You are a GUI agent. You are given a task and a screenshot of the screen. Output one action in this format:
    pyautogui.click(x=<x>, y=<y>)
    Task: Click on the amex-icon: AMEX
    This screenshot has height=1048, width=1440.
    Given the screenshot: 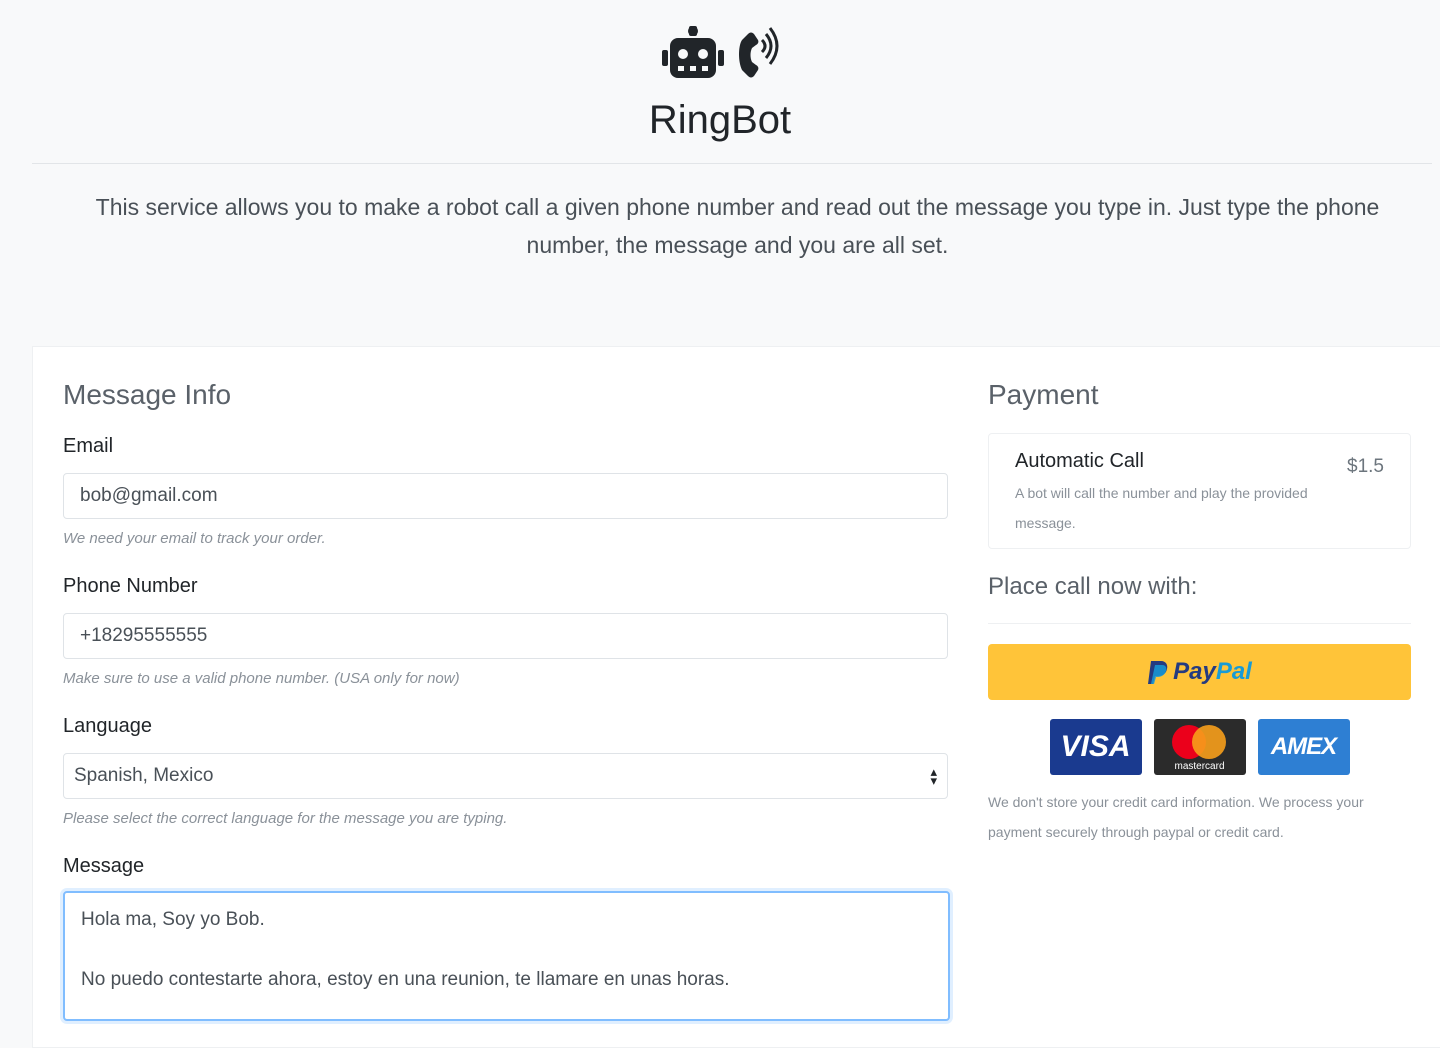 What is the action you would take?
    pyautogui.click(x=1303, y=747)
    